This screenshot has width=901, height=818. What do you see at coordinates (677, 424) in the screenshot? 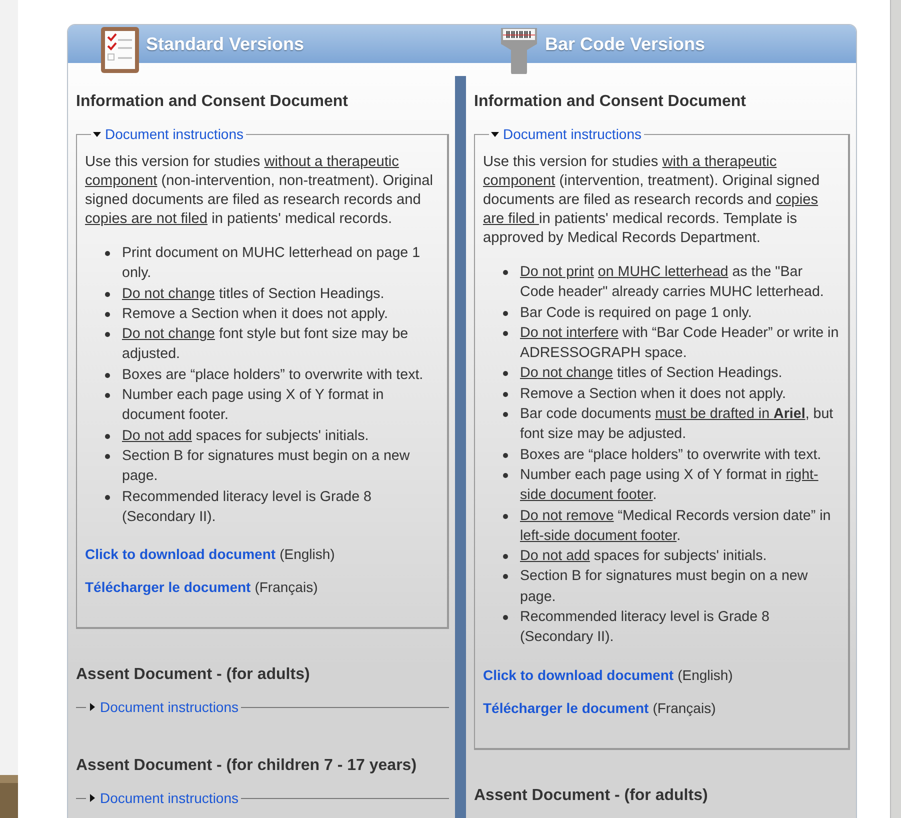
I see `instruction-item: Bar code documents must be drafted in Ariel, but font size may be adjusted.` at bounding box center [677, 424].